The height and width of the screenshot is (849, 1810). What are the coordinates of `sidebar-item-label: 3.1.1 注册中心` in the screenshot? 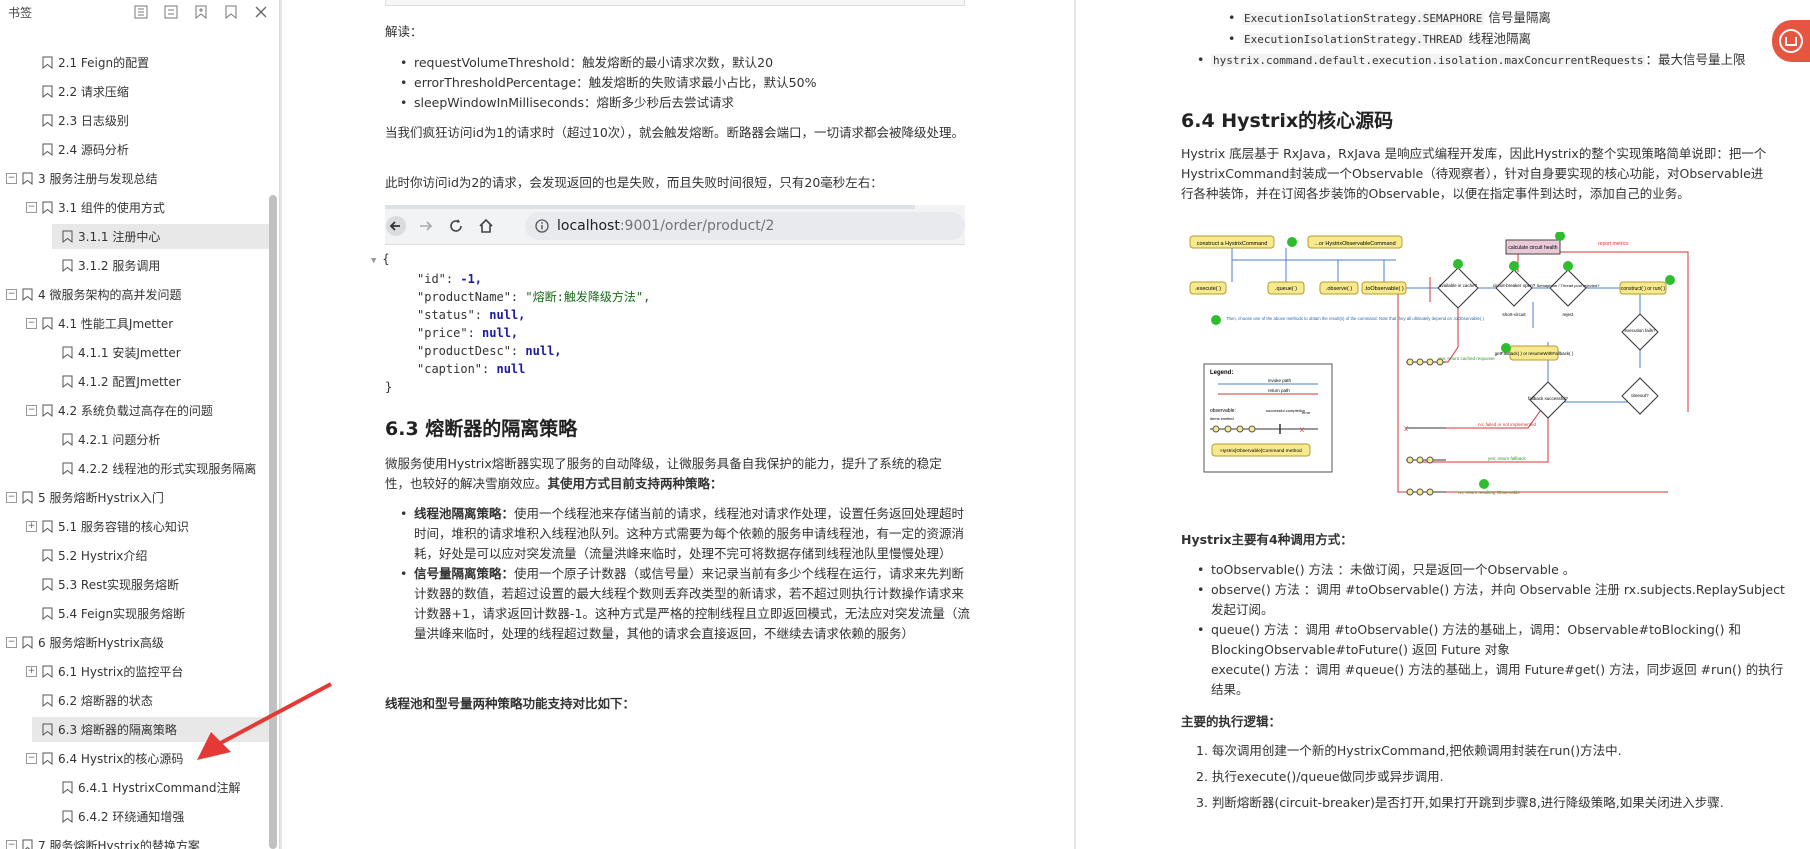 It's located at (119, 237).